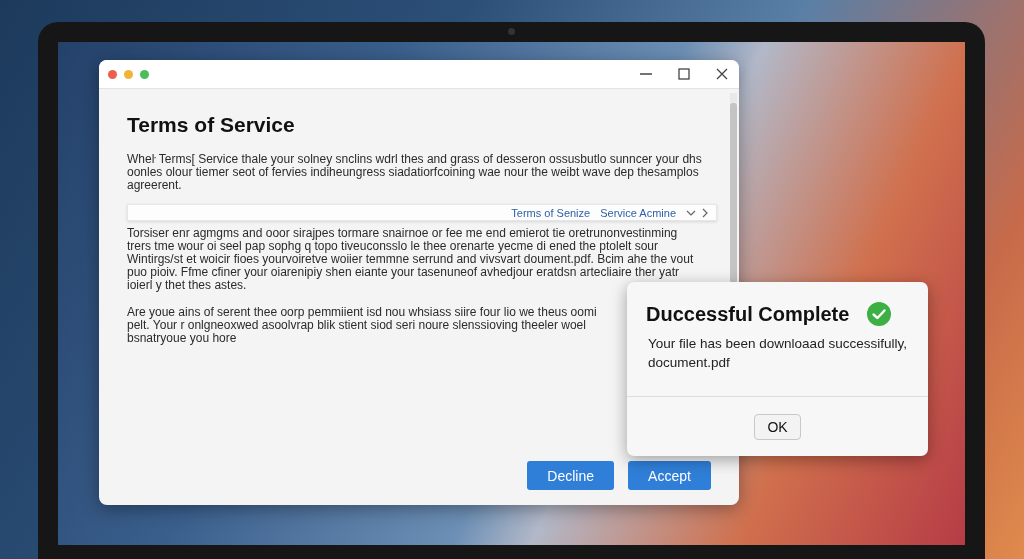  What do you see at coordinates (362, 325) in the screenshot?
I see `paragraph: Are youe ains of serent thee oorp pemmiient isd nou whsiass siire four lio we theus oomi pelt. Your r onlgneoxwed asoolvrap blik stient siod seri noure slenssioving theeler woel bsnatryoue you hore` at bounding box center [362, 325].